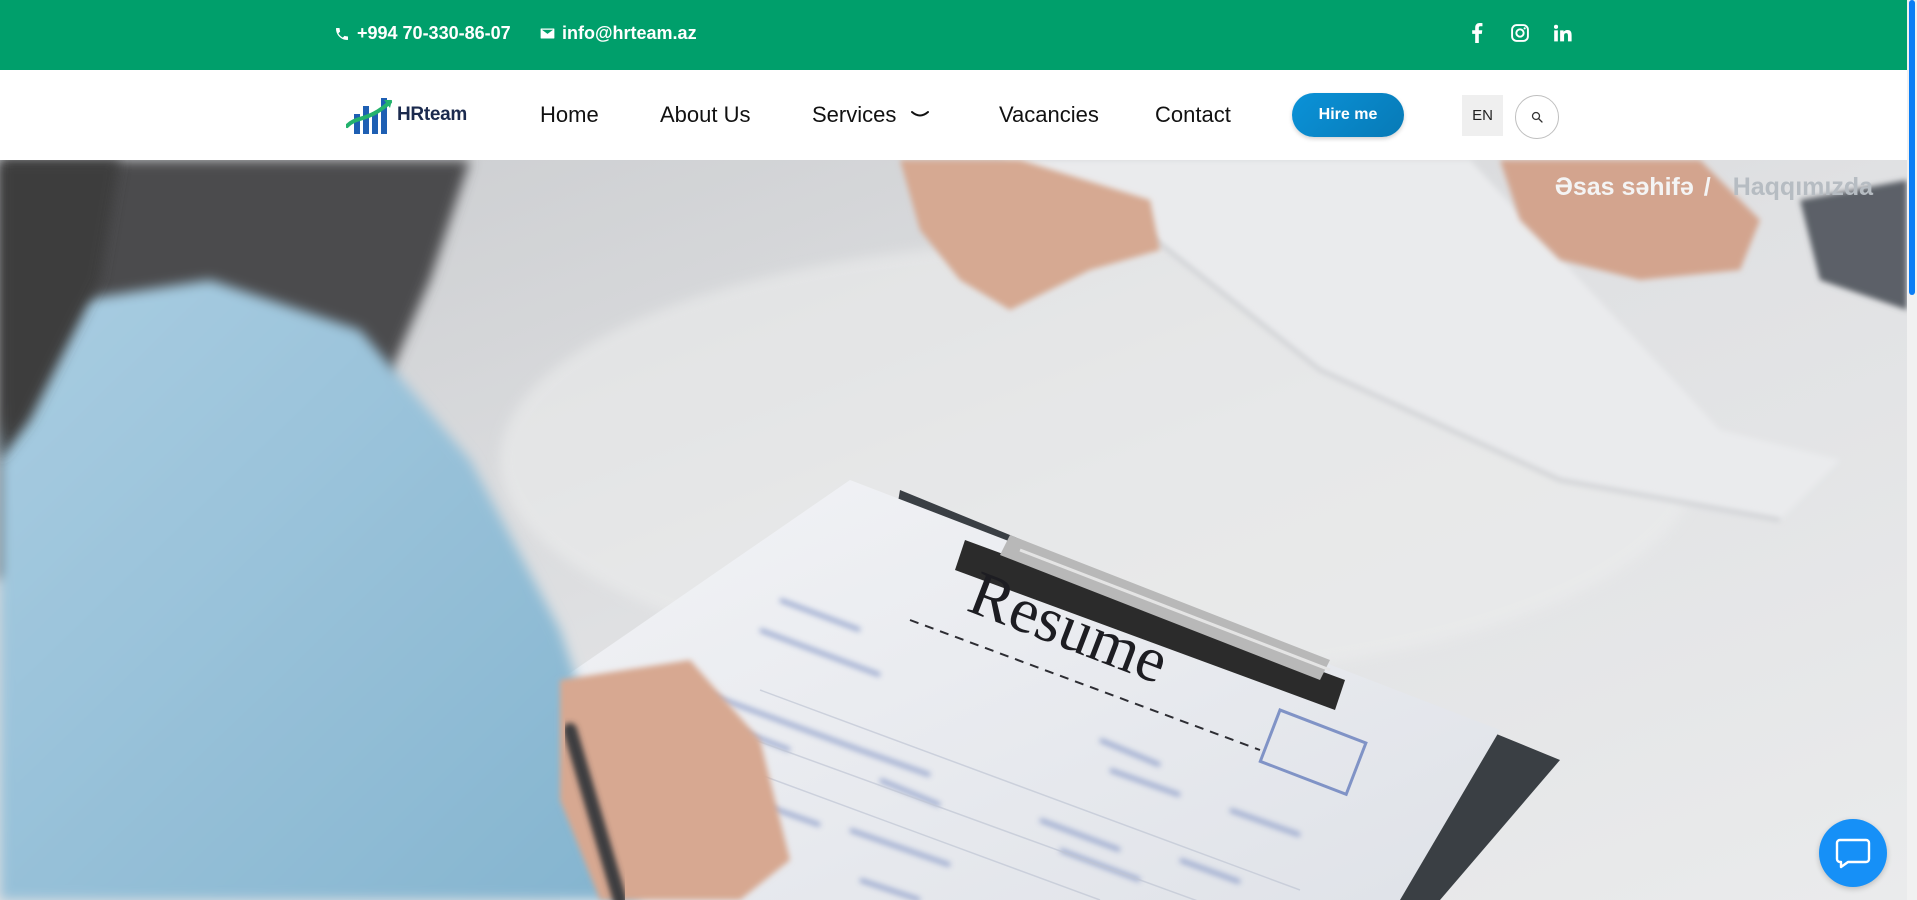  What do you see at coordinates (920, 115) in the screenshot?
I see `chevron-down-icon` at bounding box center [920, 115].